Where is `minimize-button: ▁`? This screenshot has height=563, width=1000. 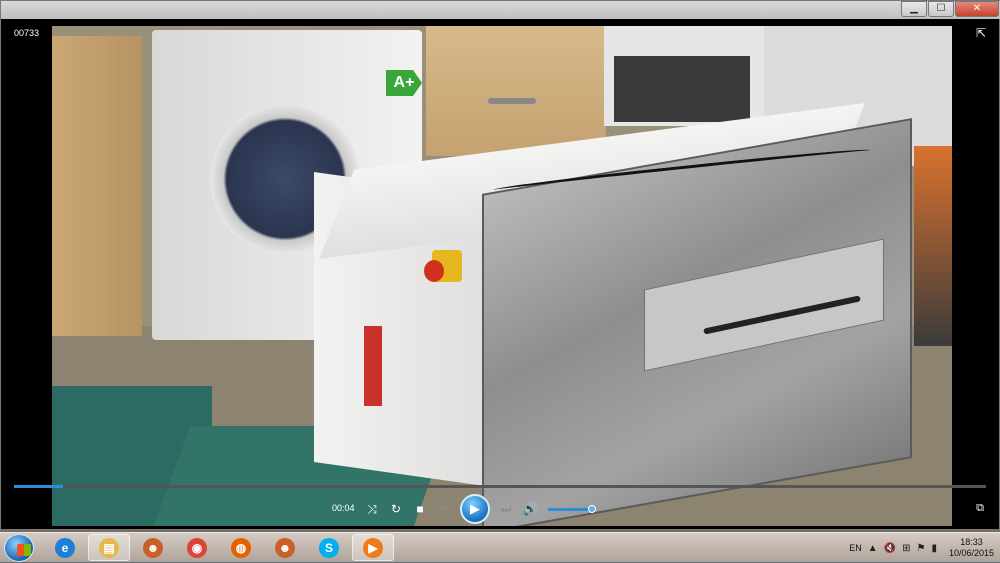
minimize-button: ▁ is located at coordinates (914, 9).